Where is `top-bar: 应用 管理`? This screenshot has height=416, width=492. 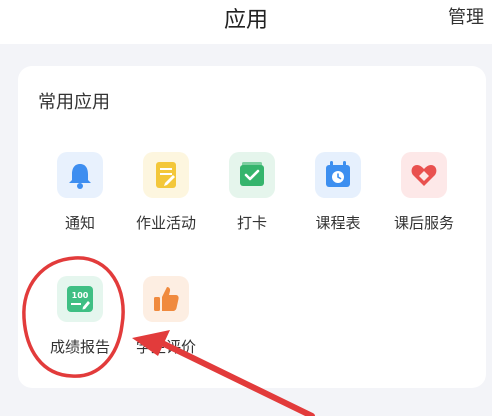 top-bar: 应用 管理 is located at coordinates (246, 22).